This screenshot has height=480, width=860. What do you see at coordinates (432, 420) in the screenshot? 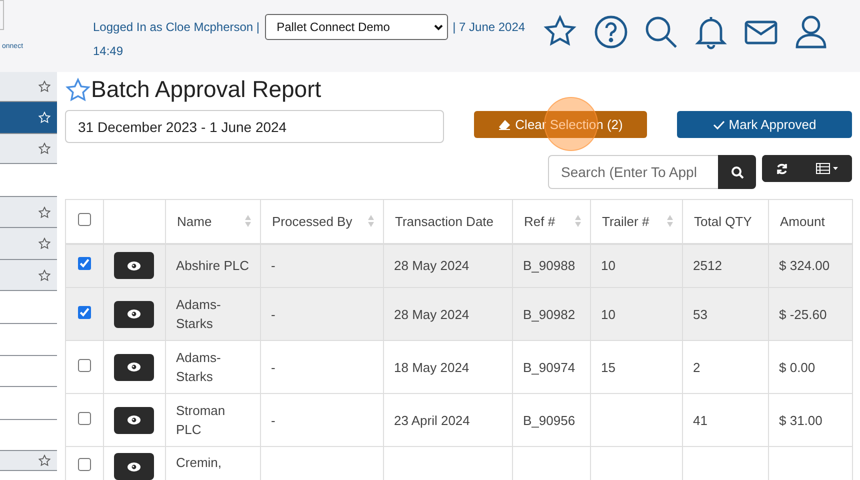
I see `table-cell: 23 April 2024` at bounding box center [432, 420].